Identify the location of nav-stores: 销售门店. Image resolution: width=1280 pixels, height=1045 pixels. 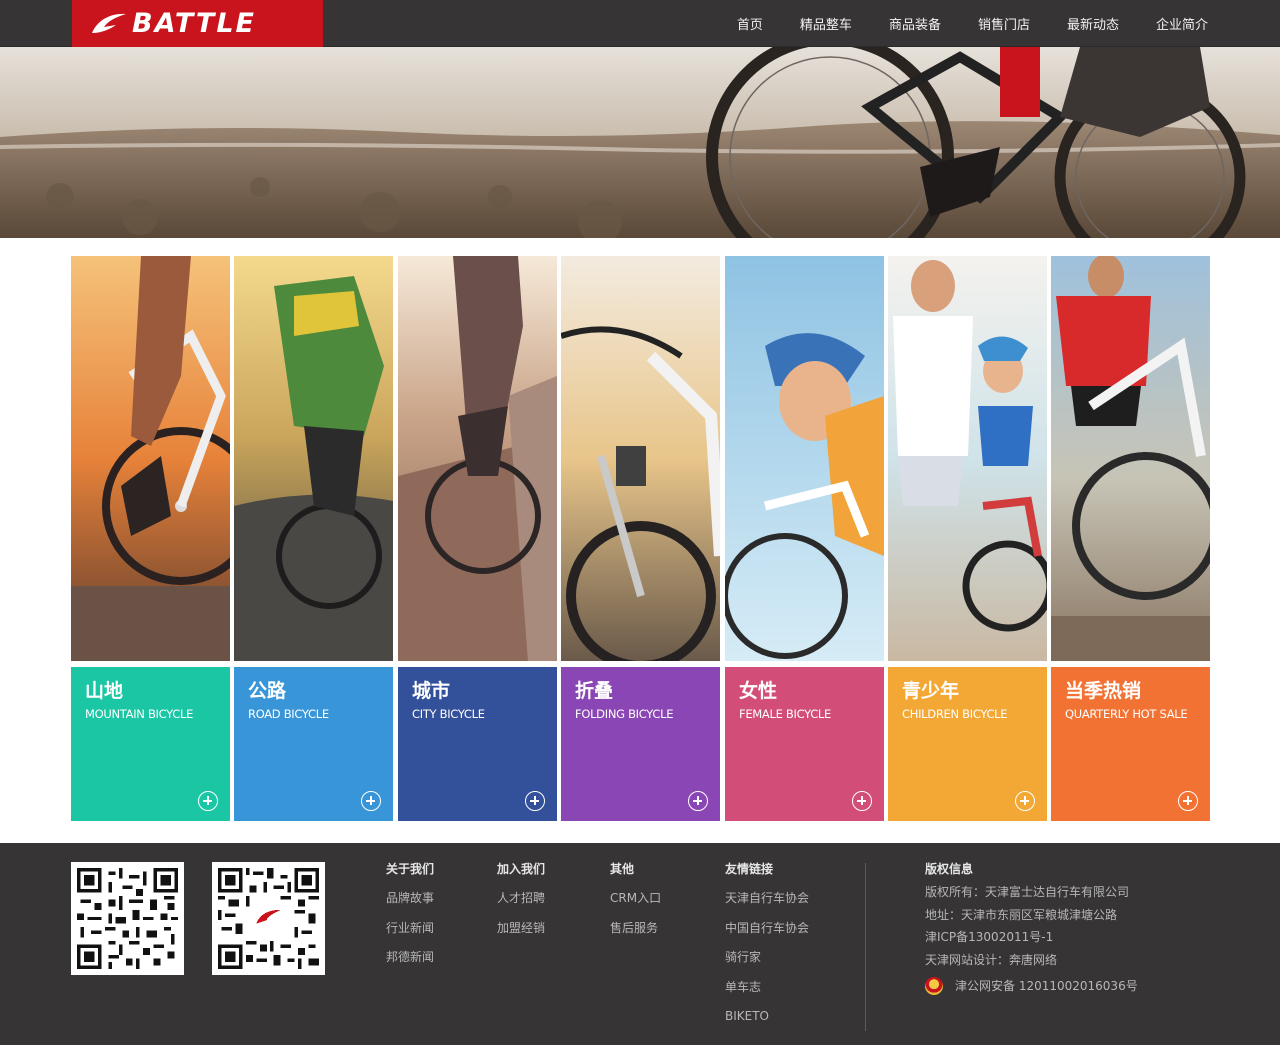
(1004, 23).